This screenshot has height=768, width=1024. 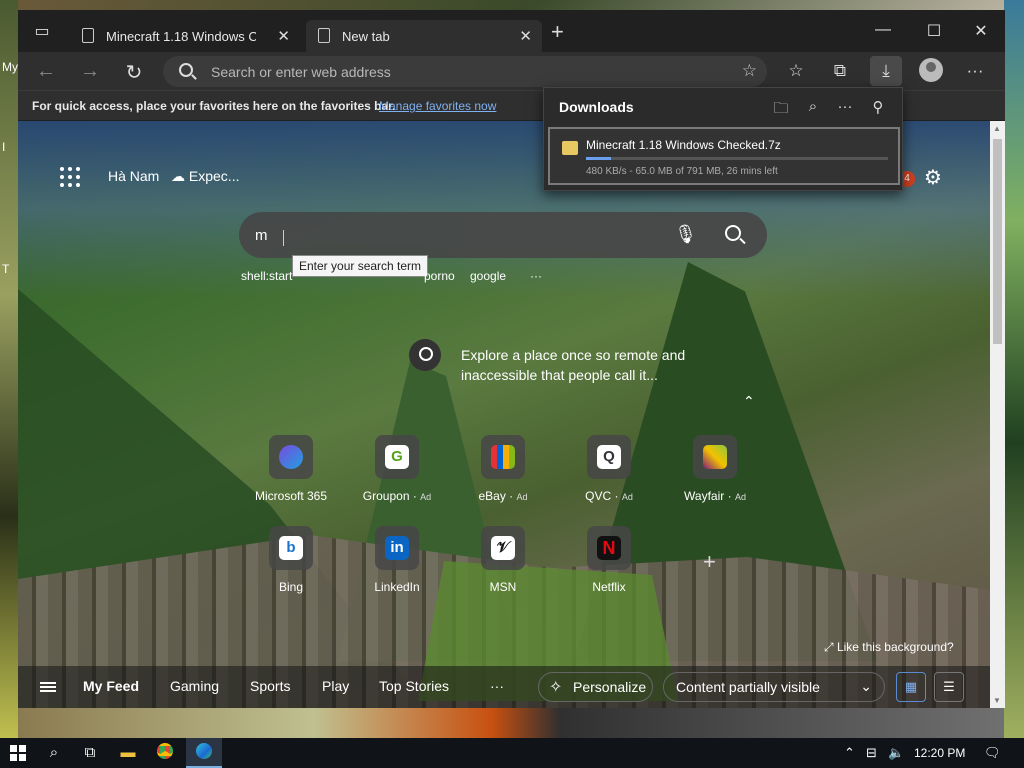 What do you see at coordinates (536, 276) in the screenshot?
I see `more-suggestions-icon: ···` at bounding box center [536, 276].